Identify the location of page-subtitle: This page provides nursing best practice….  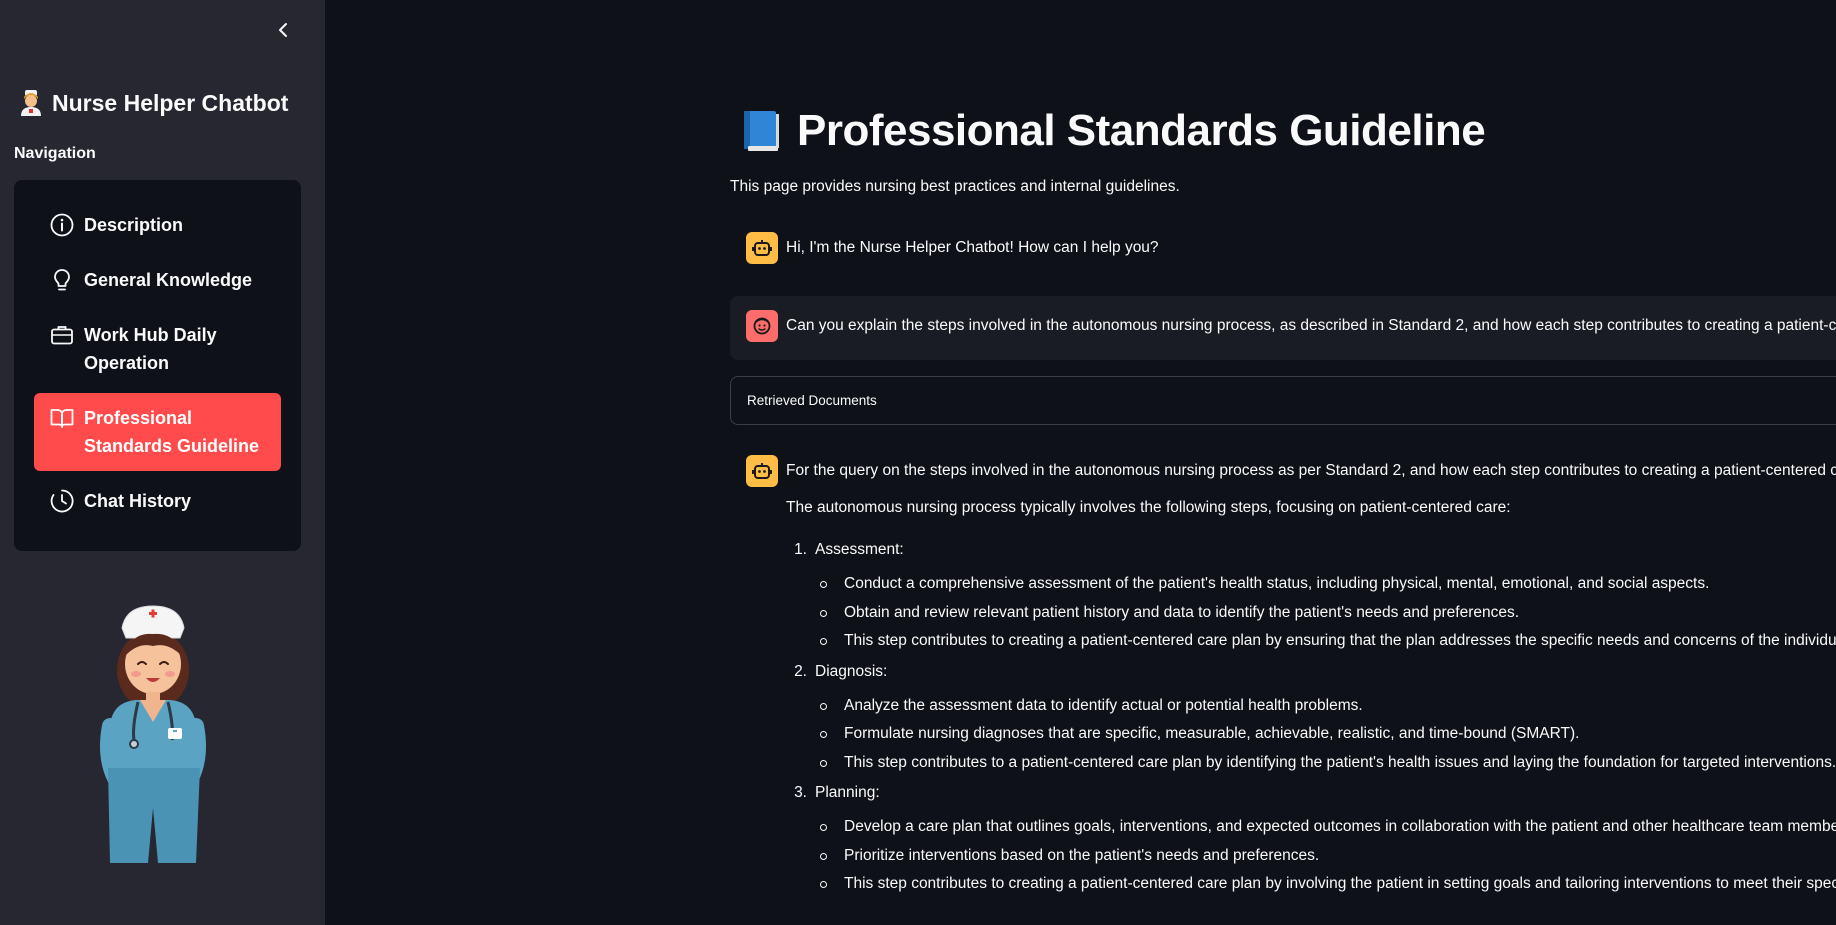
(955, 186).